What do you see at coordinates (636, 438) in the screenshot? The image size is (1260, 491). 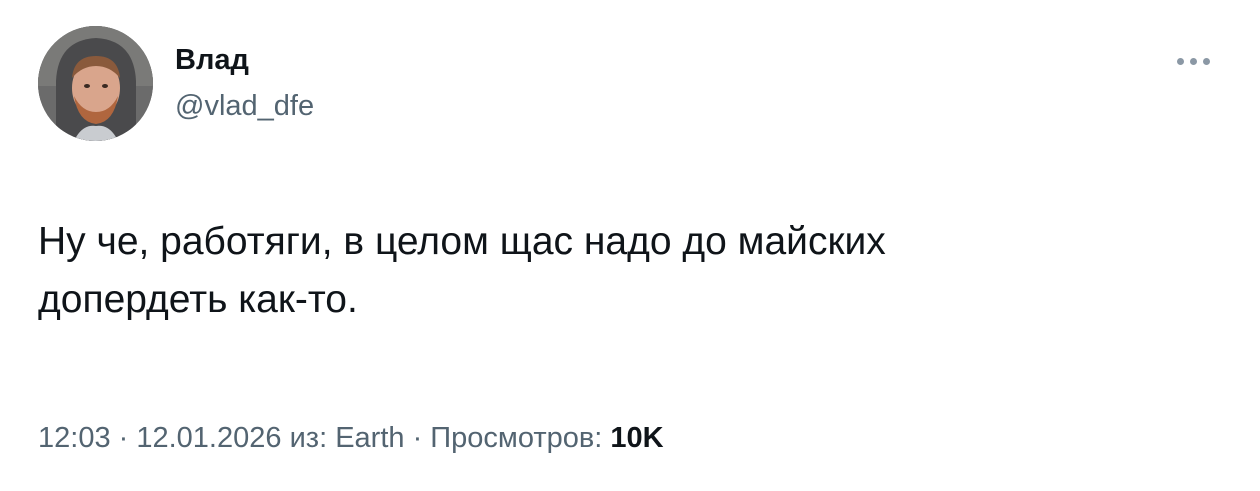 I see `views-count: 10K` at bounding box center [636, 438].